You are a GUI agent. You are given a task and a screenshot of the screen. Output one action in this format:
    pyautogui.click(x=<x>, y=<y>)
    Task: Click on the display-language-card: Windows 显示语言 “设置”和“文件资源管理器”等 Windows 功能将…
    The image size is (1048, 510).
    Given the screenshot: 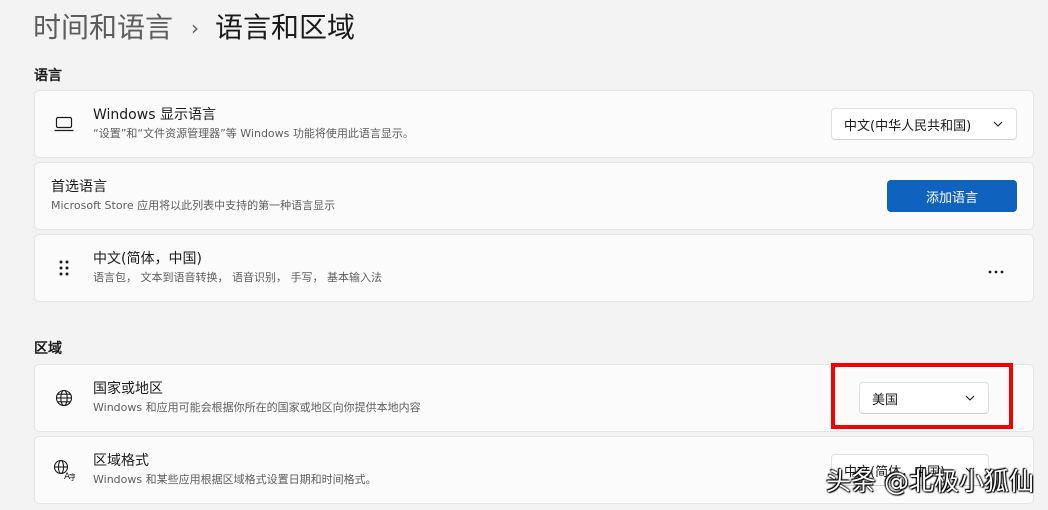 What is the action you would take?
    pyautogui.click(x=534, y=124)
    